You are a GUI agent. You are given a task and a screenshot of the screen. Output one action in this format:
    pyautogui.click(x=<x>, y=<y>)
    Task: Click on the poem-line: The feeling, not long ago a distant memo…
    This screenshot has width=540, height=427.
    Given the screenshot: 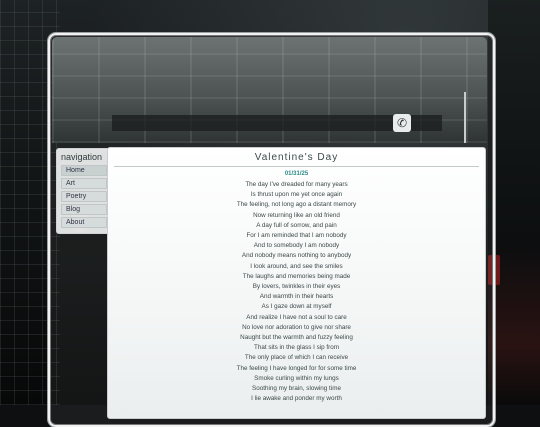 What is the action you would take?
    pyautogui.click(x=296, y=205)
    